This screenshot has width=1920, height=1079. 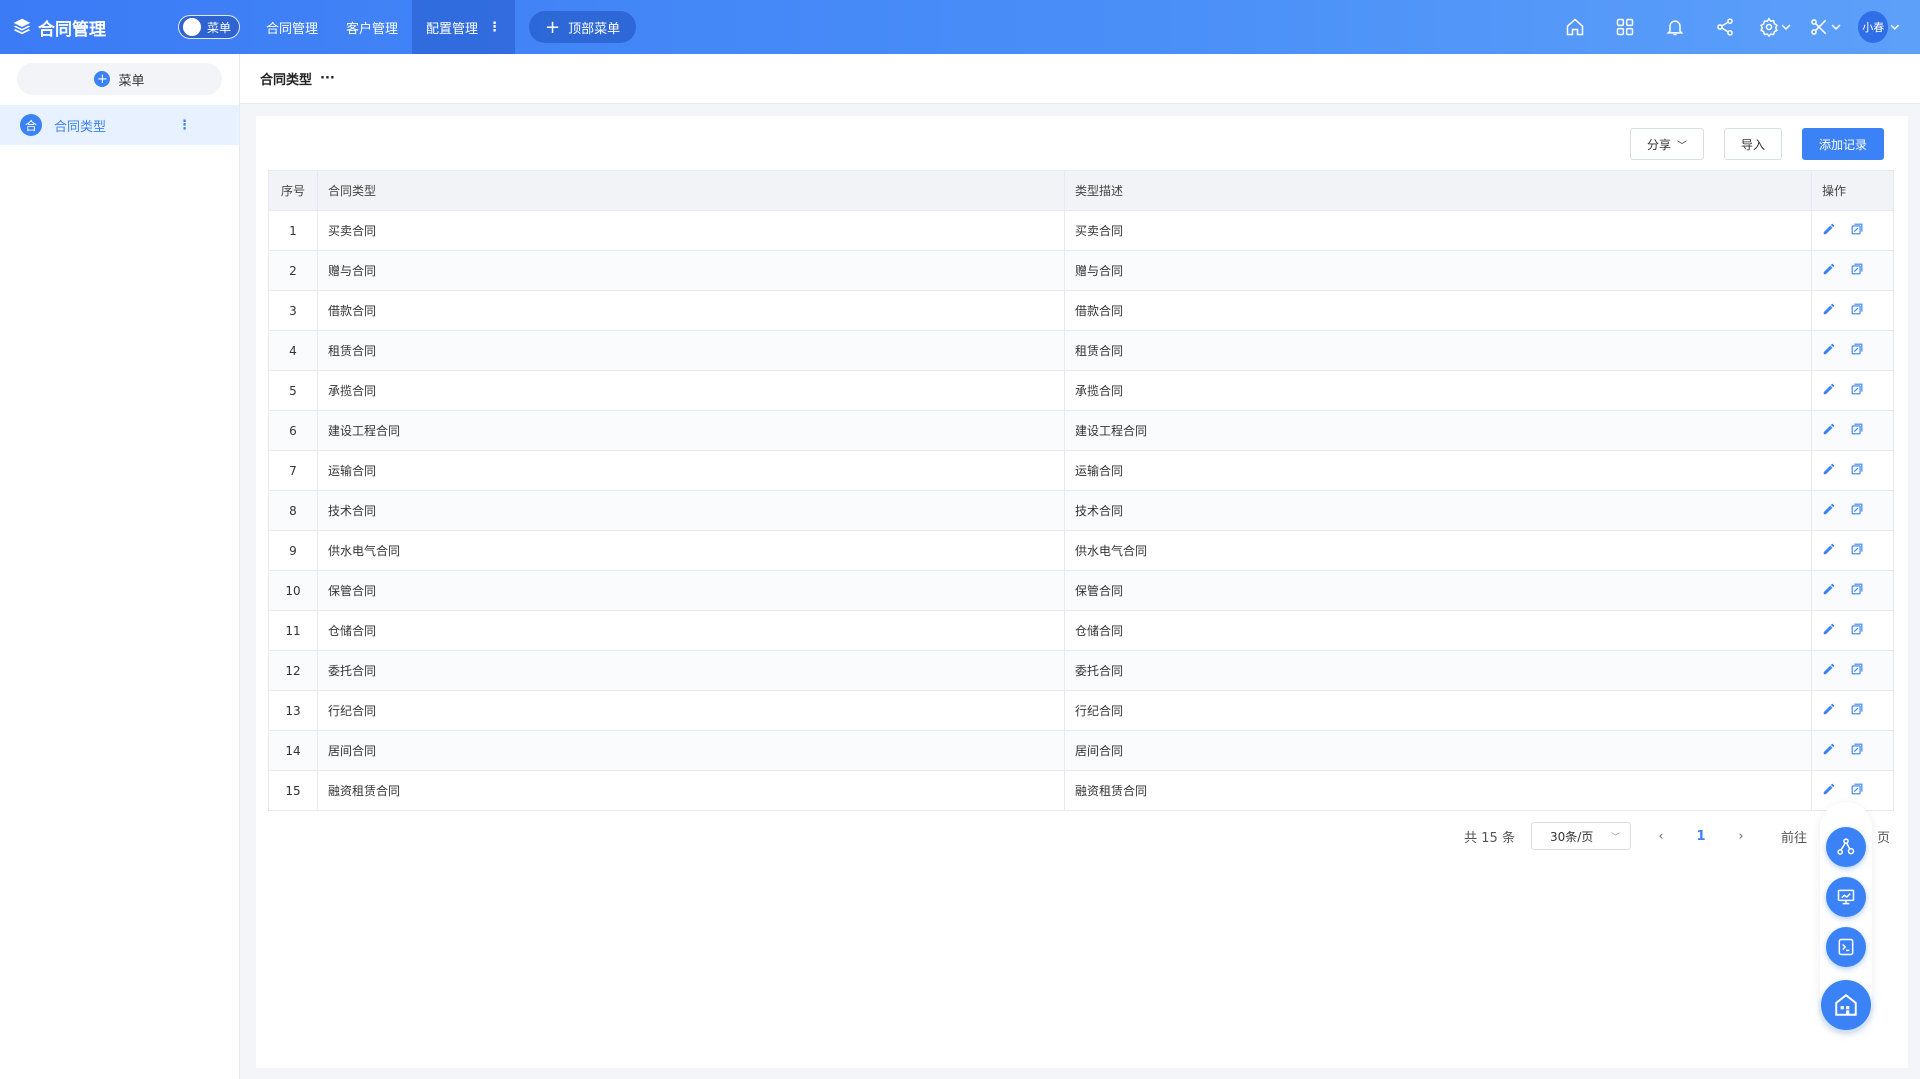 What do you see at coordinates (1438, 310) in the screenshot?
I see `type-description-cell: 借款合同` at bounding box center [1438, 310].